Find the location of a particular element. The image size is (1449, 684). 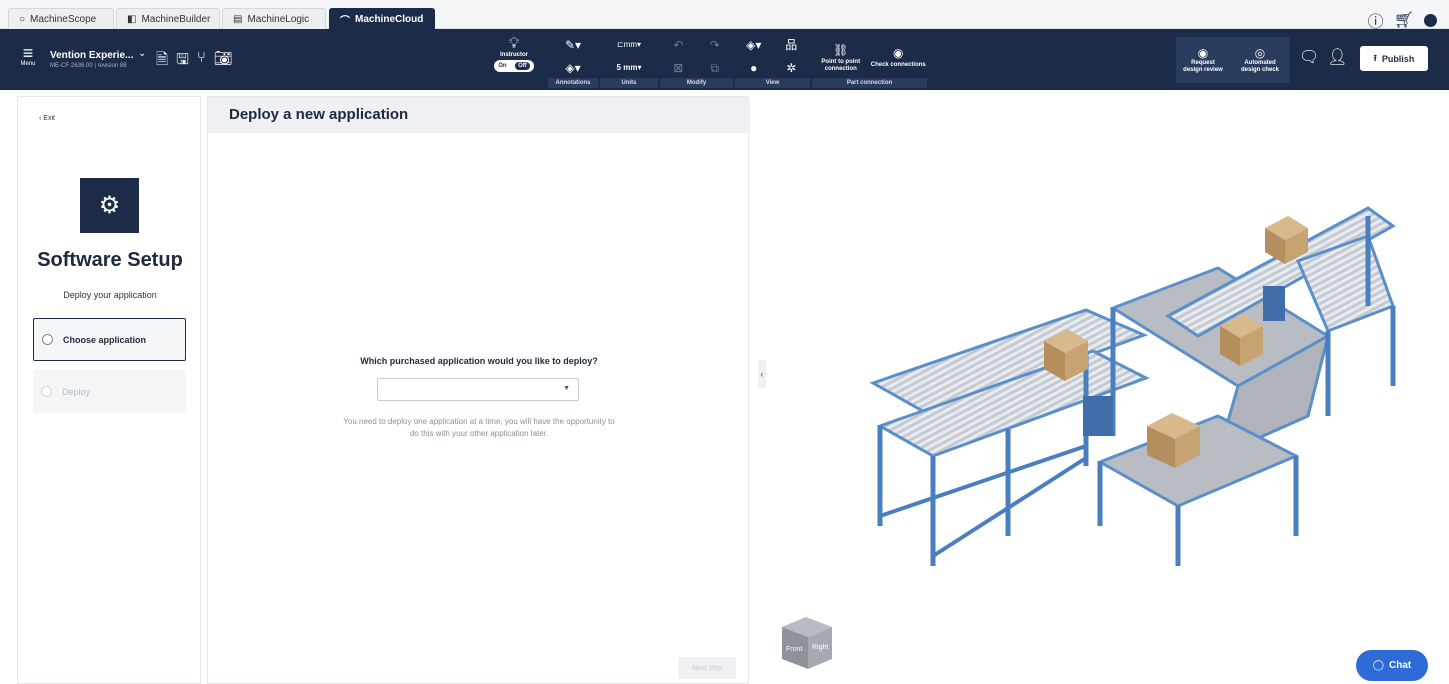

units-dropdown: ⊏mm▾ is located at coordinates (629, 45).